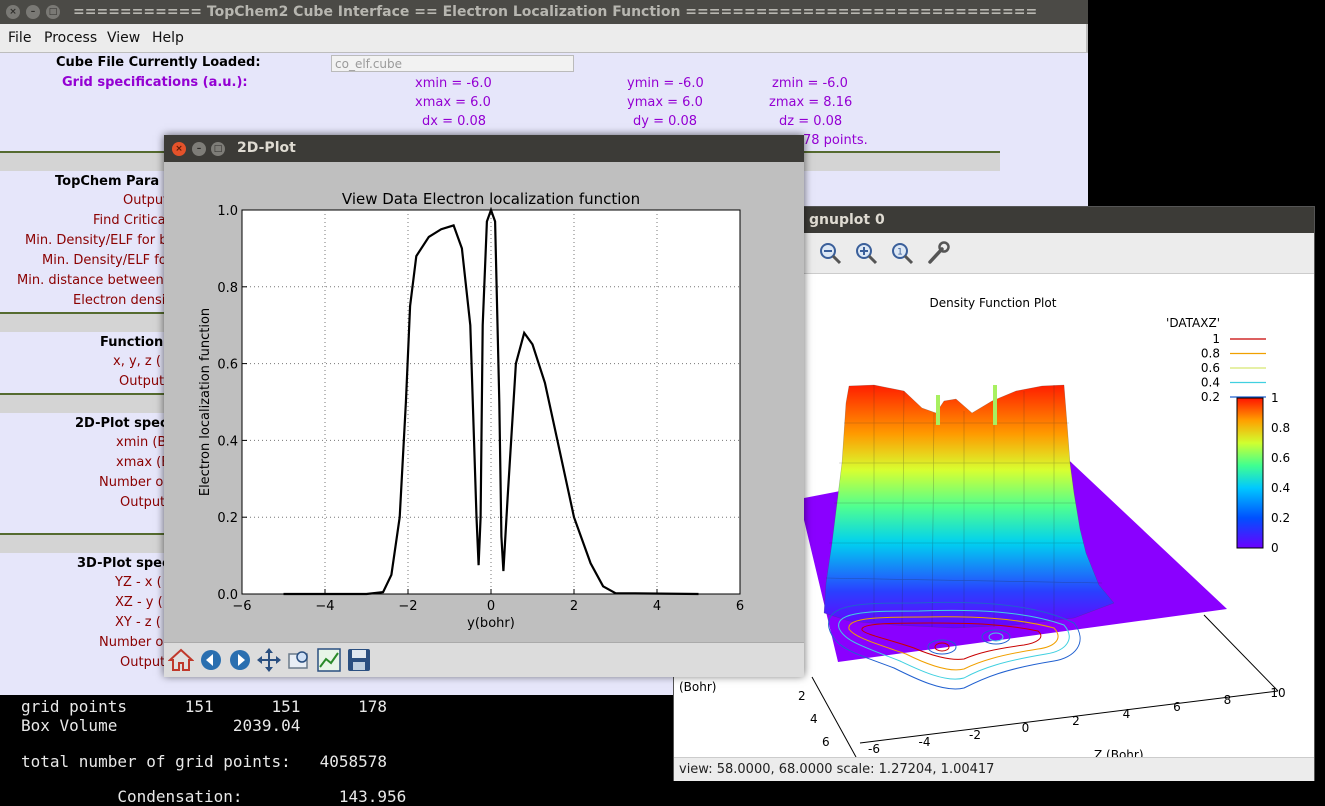 The image size is (1325, 806). Describe the element at coordinates (70, 38) in the screenshot. I see `menu-process: Process` at that location.